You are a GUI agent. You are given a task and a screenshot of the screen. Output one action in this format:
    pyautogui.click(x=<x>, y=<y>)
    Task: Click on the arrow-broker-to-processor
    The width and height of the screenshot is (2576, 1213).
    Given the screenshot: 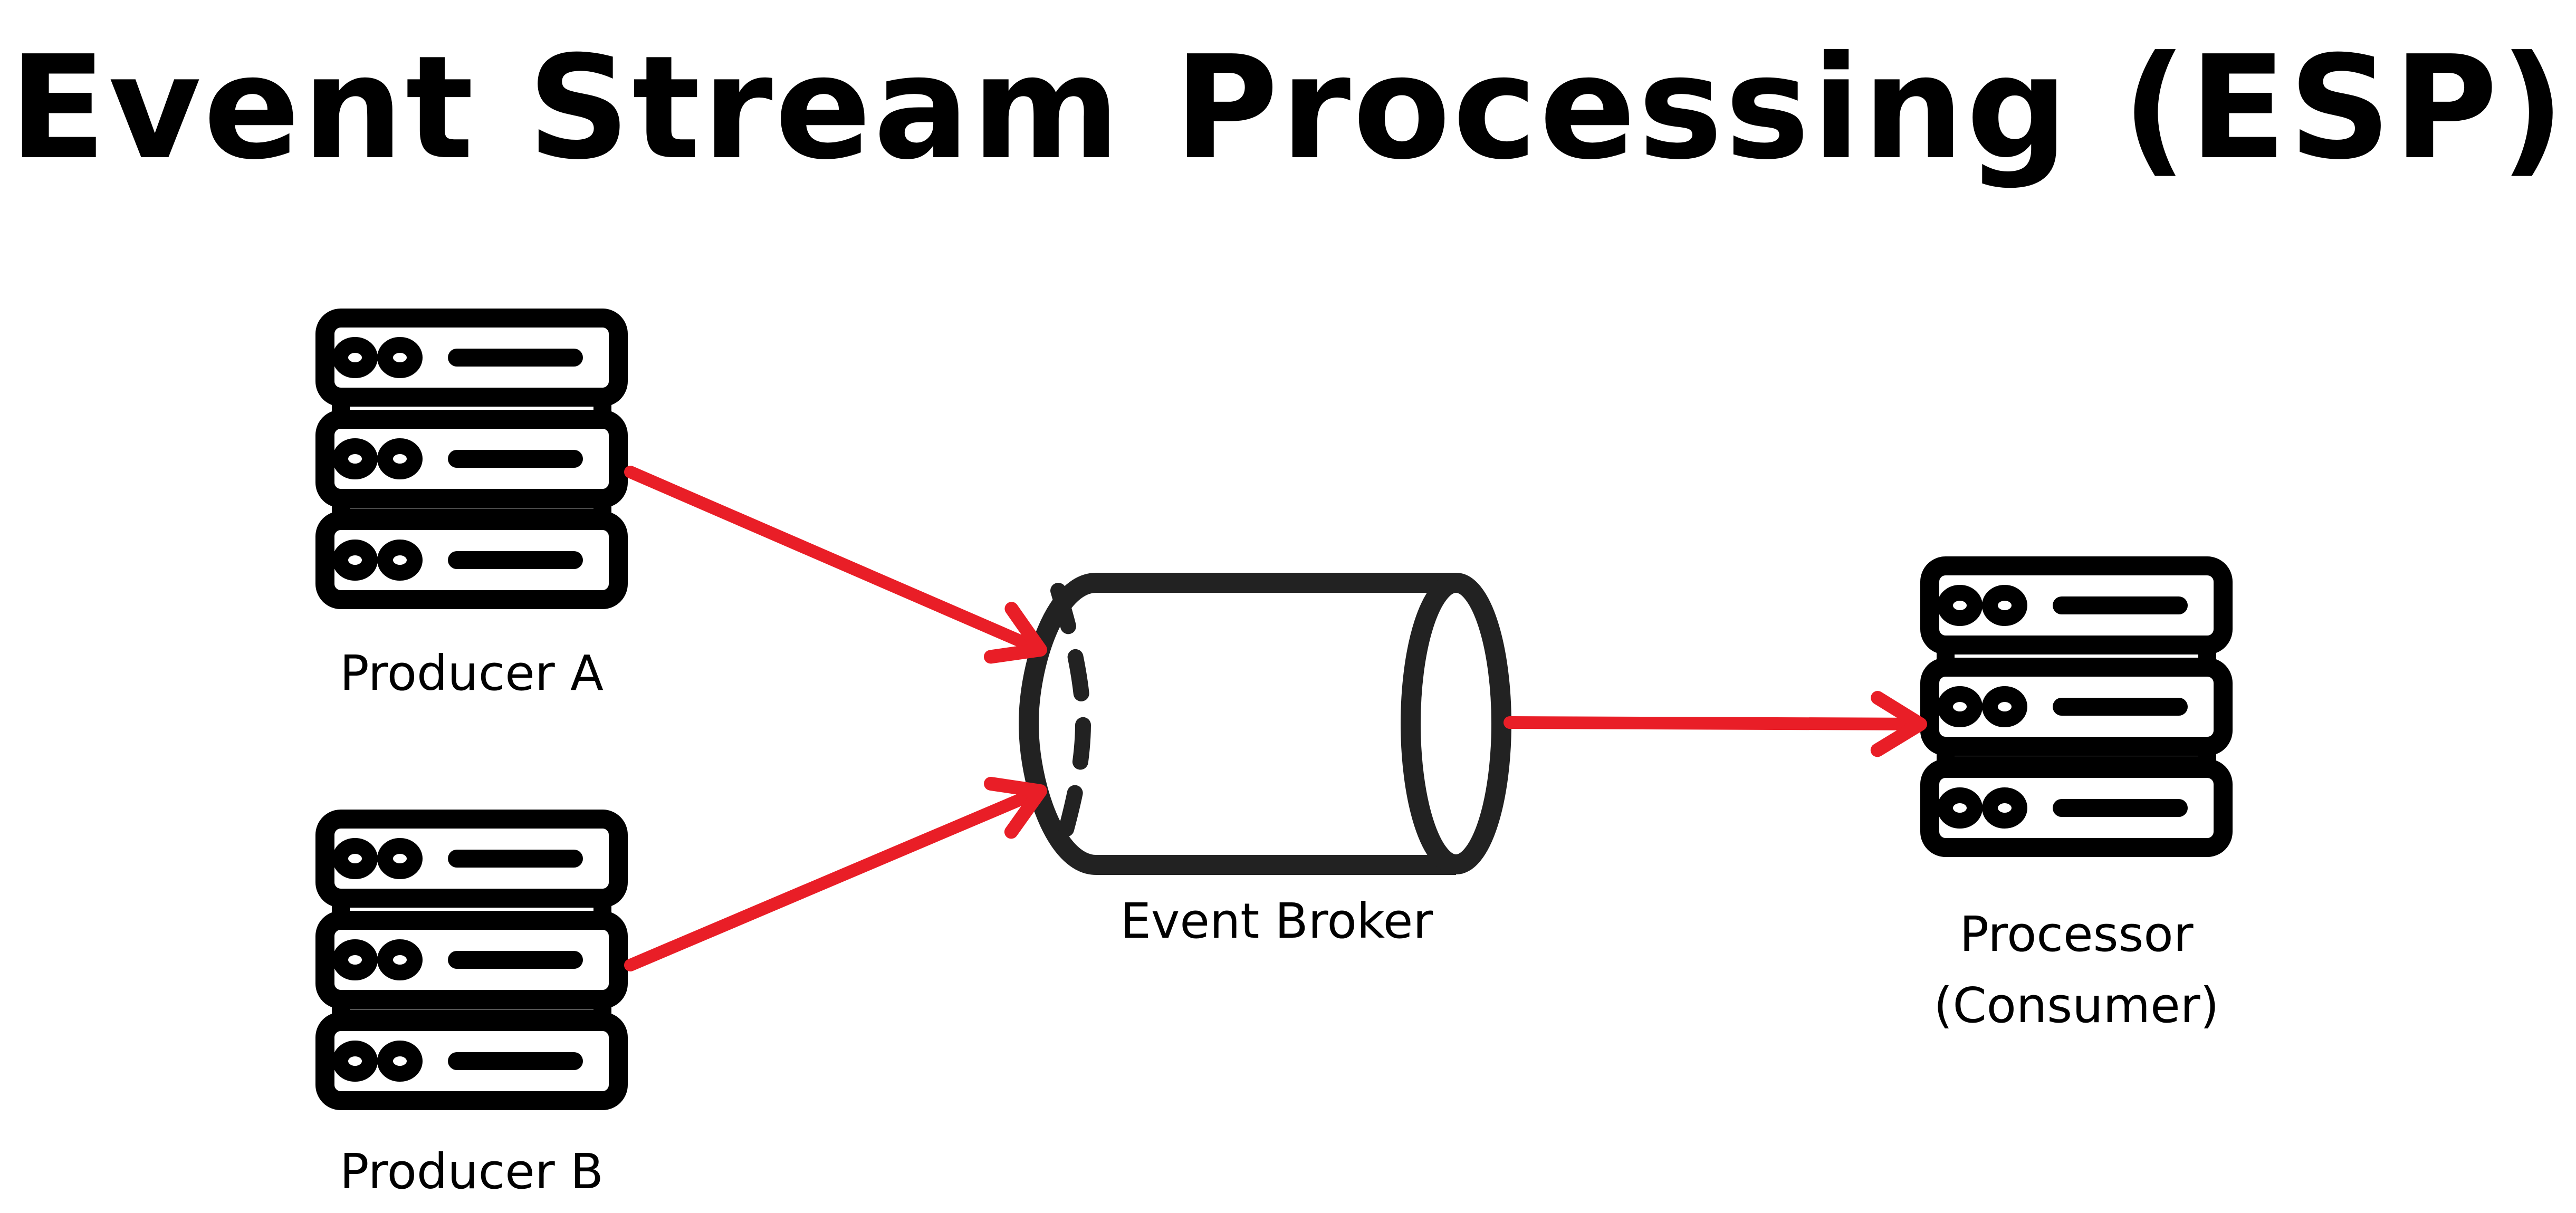 What is the action you would take?
    pyautogui.click(x=1715, y=724)
    